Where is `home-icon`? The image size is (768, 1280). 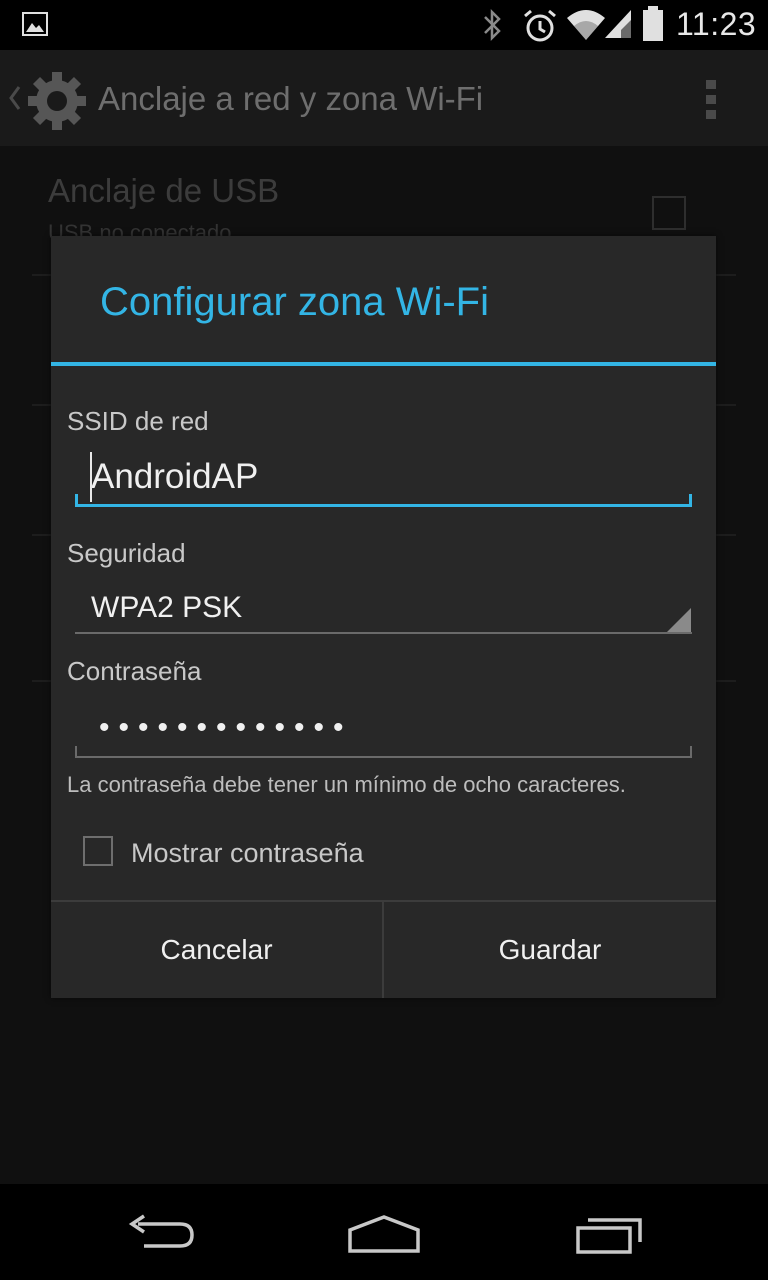
home-icon is located at coordinates (384, 1234).